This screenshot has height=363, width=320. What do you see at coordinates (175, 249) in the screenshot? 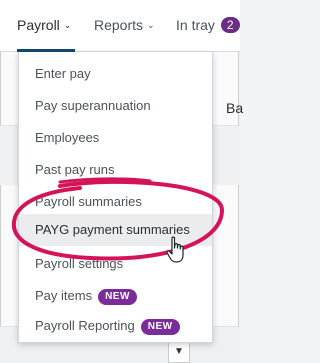
I see `hand-pointer-icon` at bounding box center [175, 249].